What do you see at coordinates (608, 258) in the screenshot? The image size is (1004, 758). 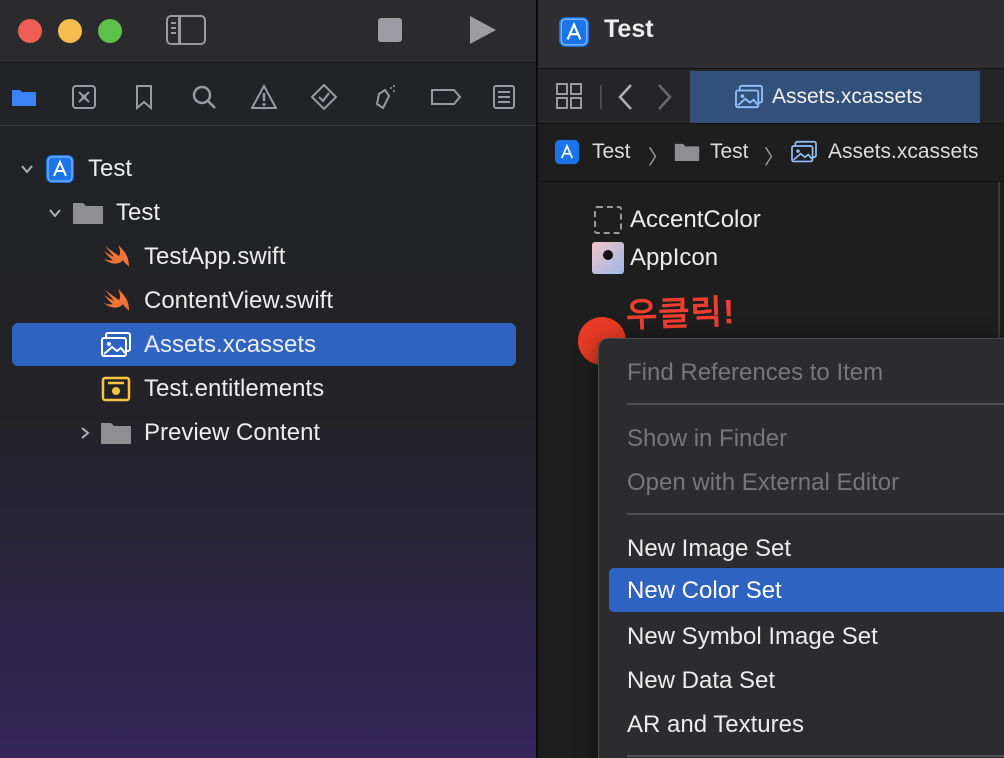 I see `app-icon-thumbnail` at bounding box center [608, 258].